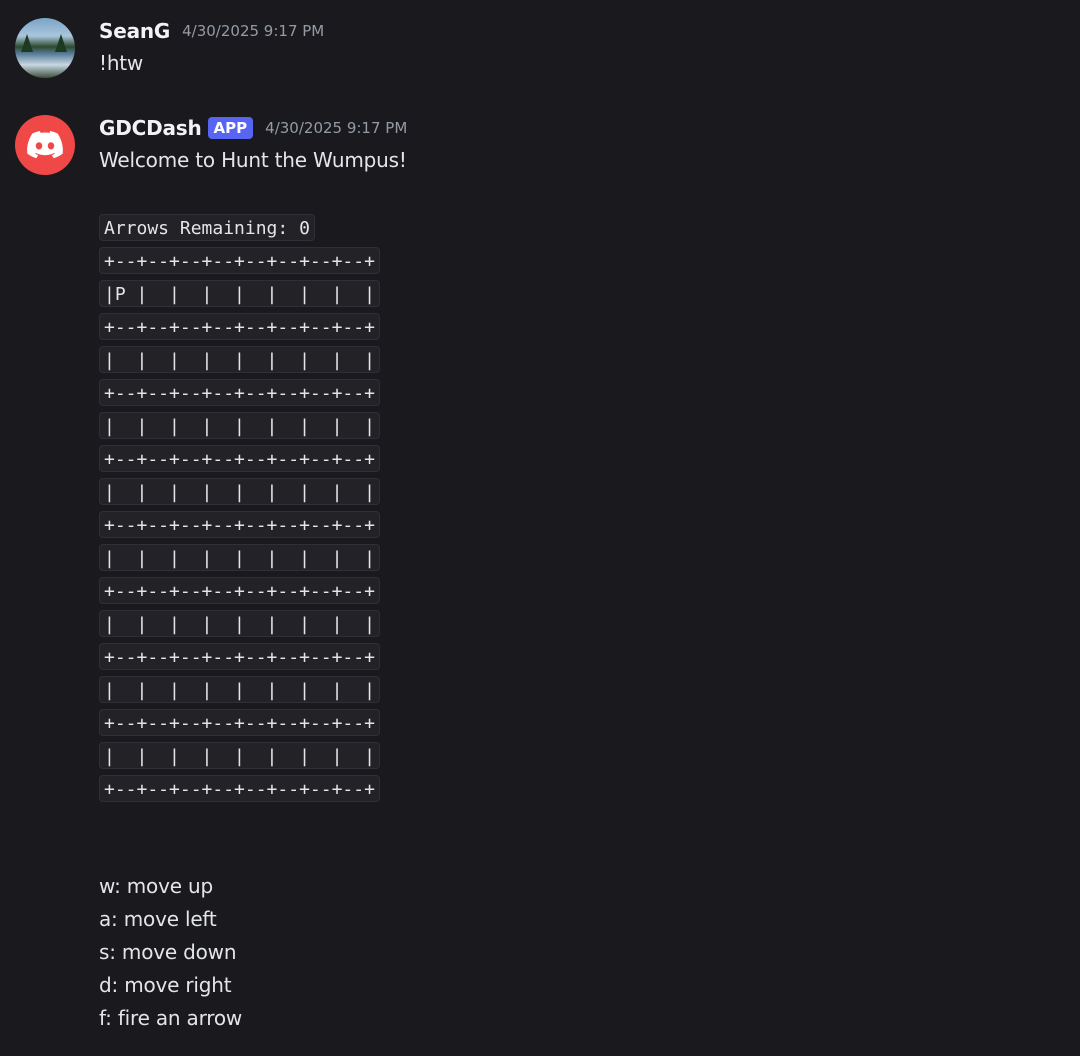 The image size is (1080, 1056). I want to click on username: GDCDash, so click(150, 128).